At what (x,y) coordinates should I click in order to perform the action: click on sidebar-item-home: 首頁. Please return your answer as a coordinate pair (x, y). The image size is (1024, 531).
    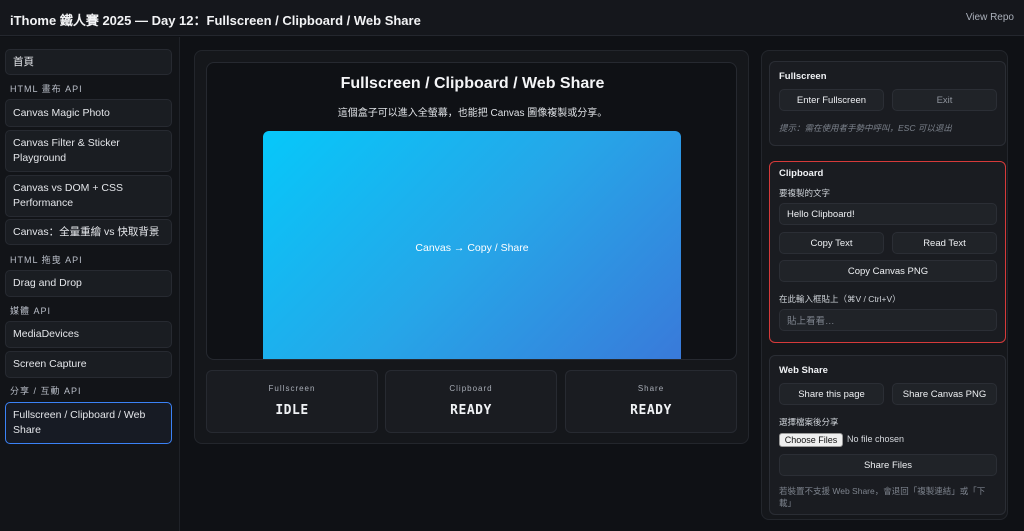
    Looking at the image, I should click on (88, 62).